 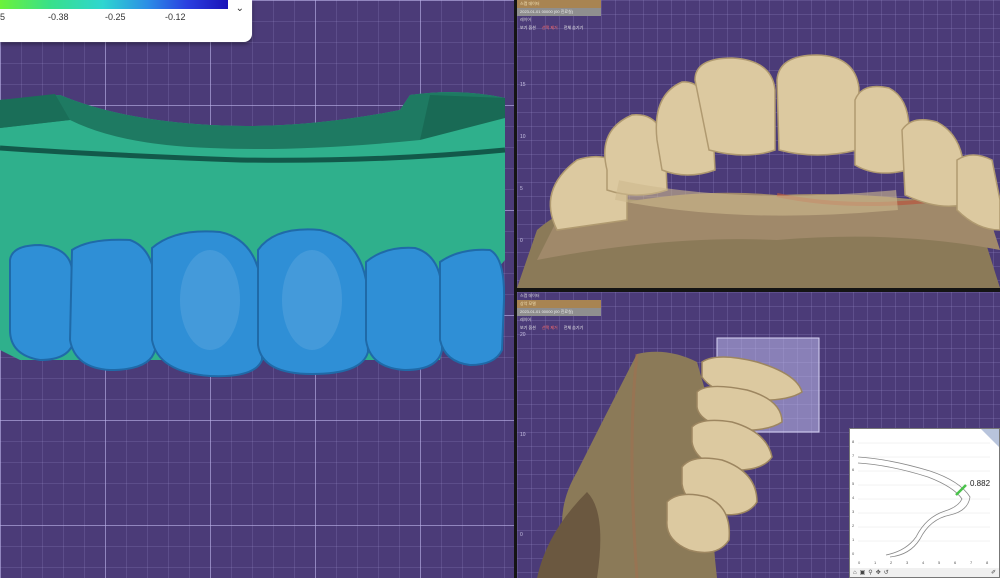 I want to click on tree-item-upper-model: 상악 모델, so click(x=559, y=304).